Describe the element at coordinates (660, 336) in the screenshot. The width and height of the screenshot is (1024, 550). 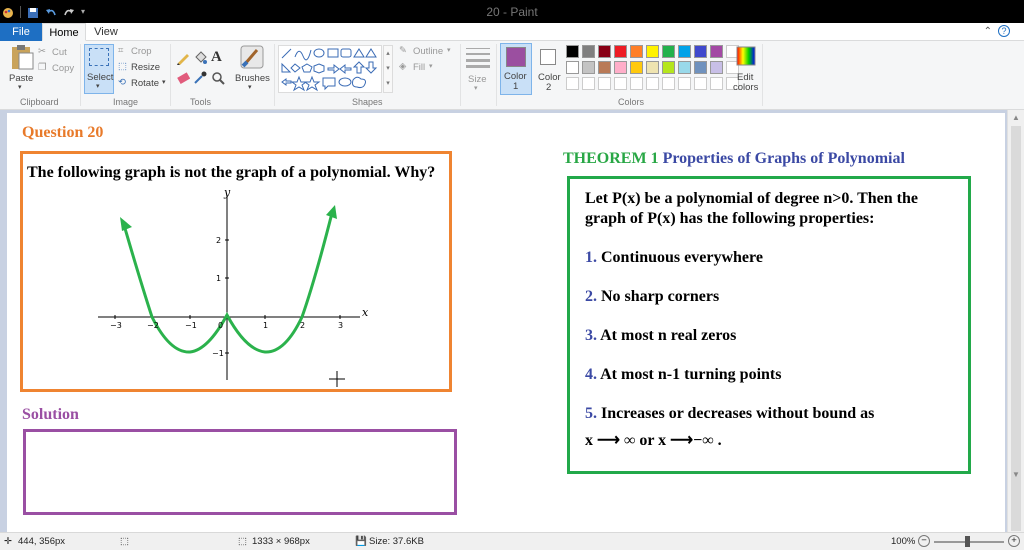
I see `property-item: 3. At most n real zeros` at that location.